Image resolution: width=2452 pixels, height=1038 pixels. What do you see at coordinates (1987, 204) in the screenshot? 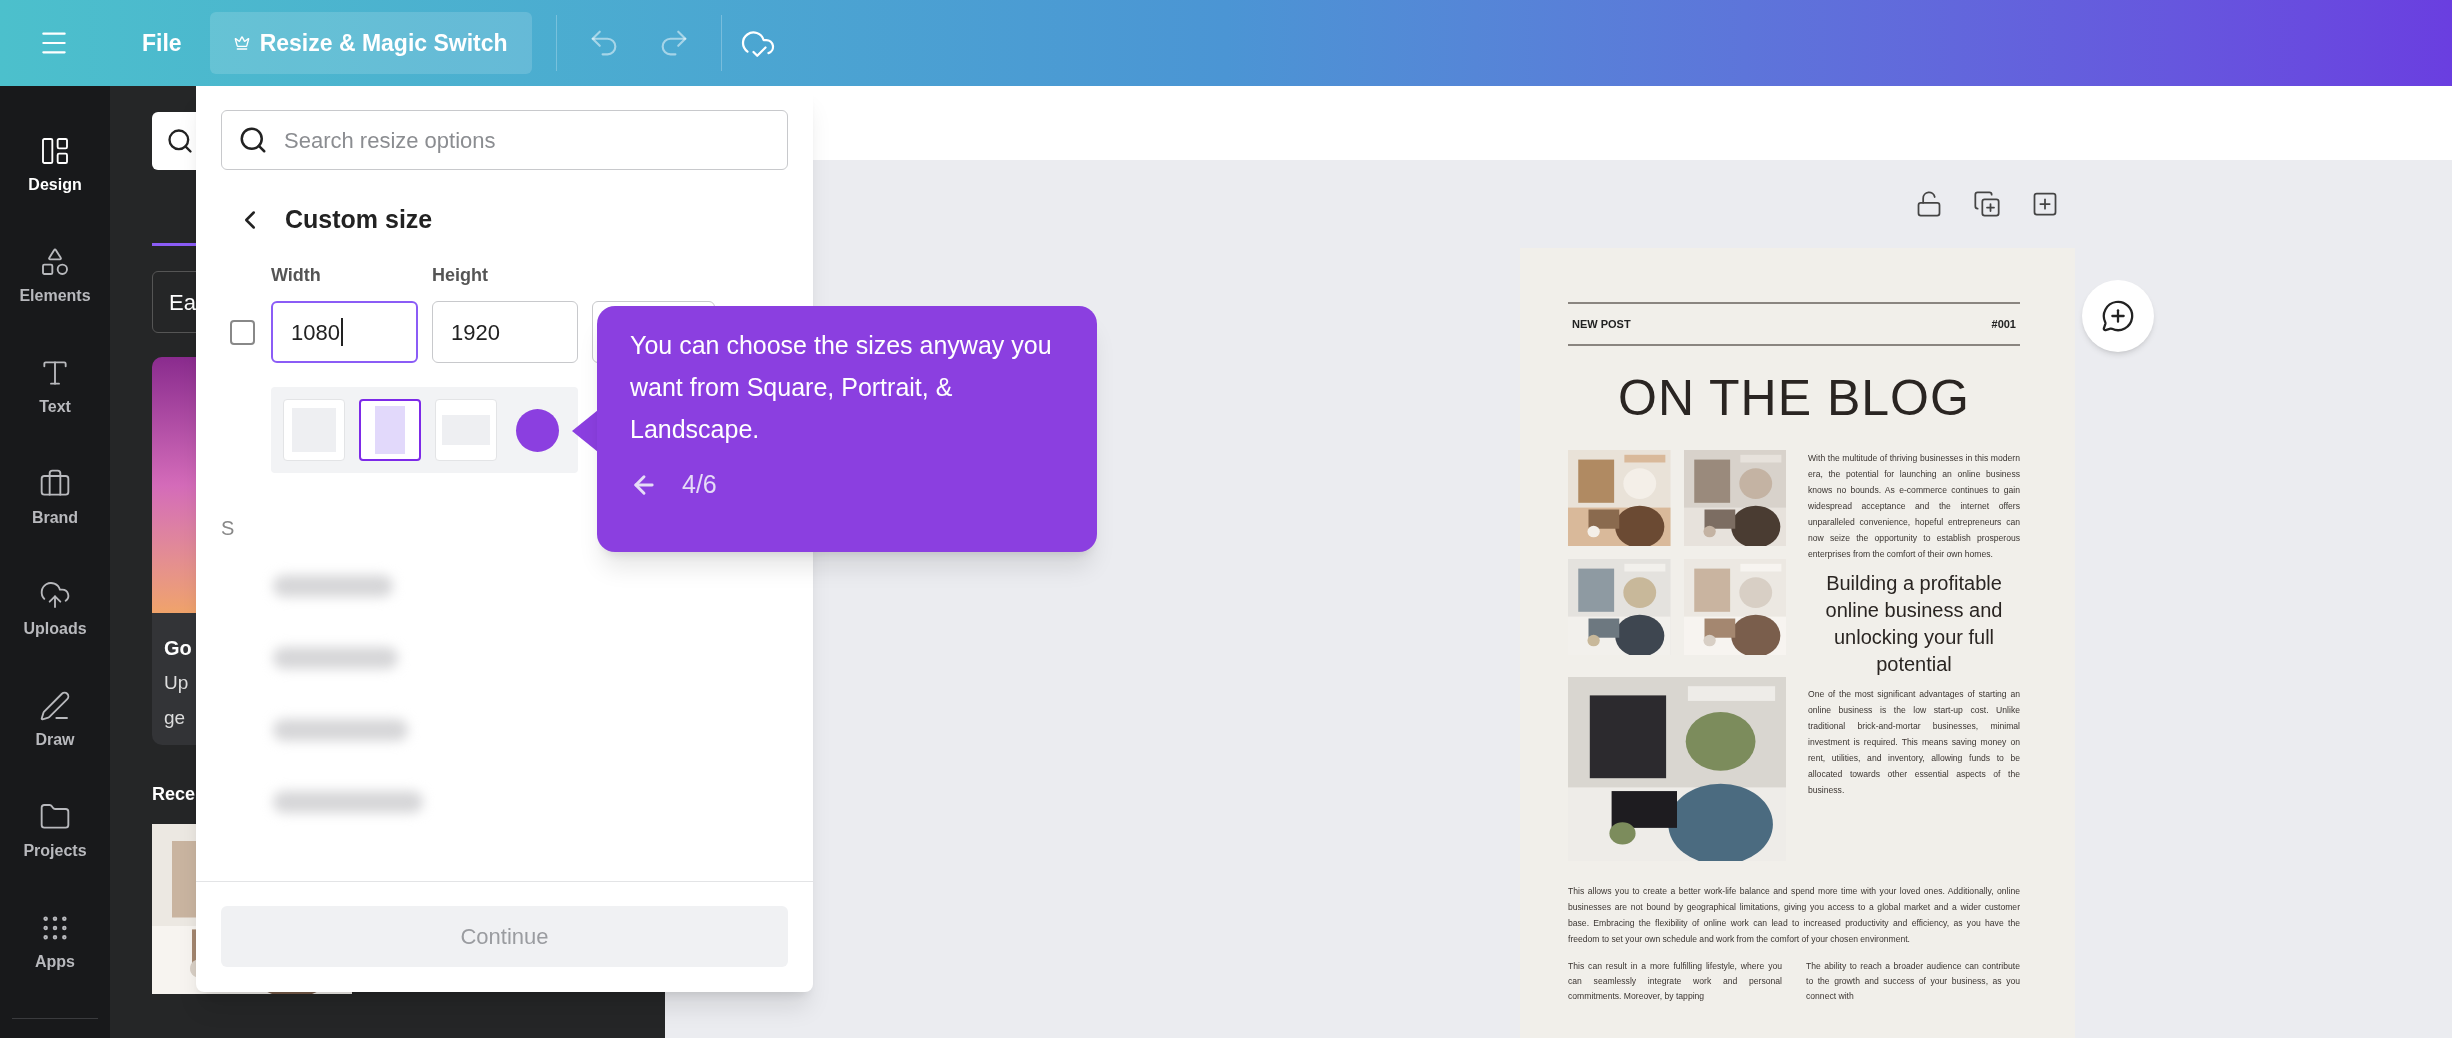
I see `duplicate-icon` at bounding box center [1987, 204].